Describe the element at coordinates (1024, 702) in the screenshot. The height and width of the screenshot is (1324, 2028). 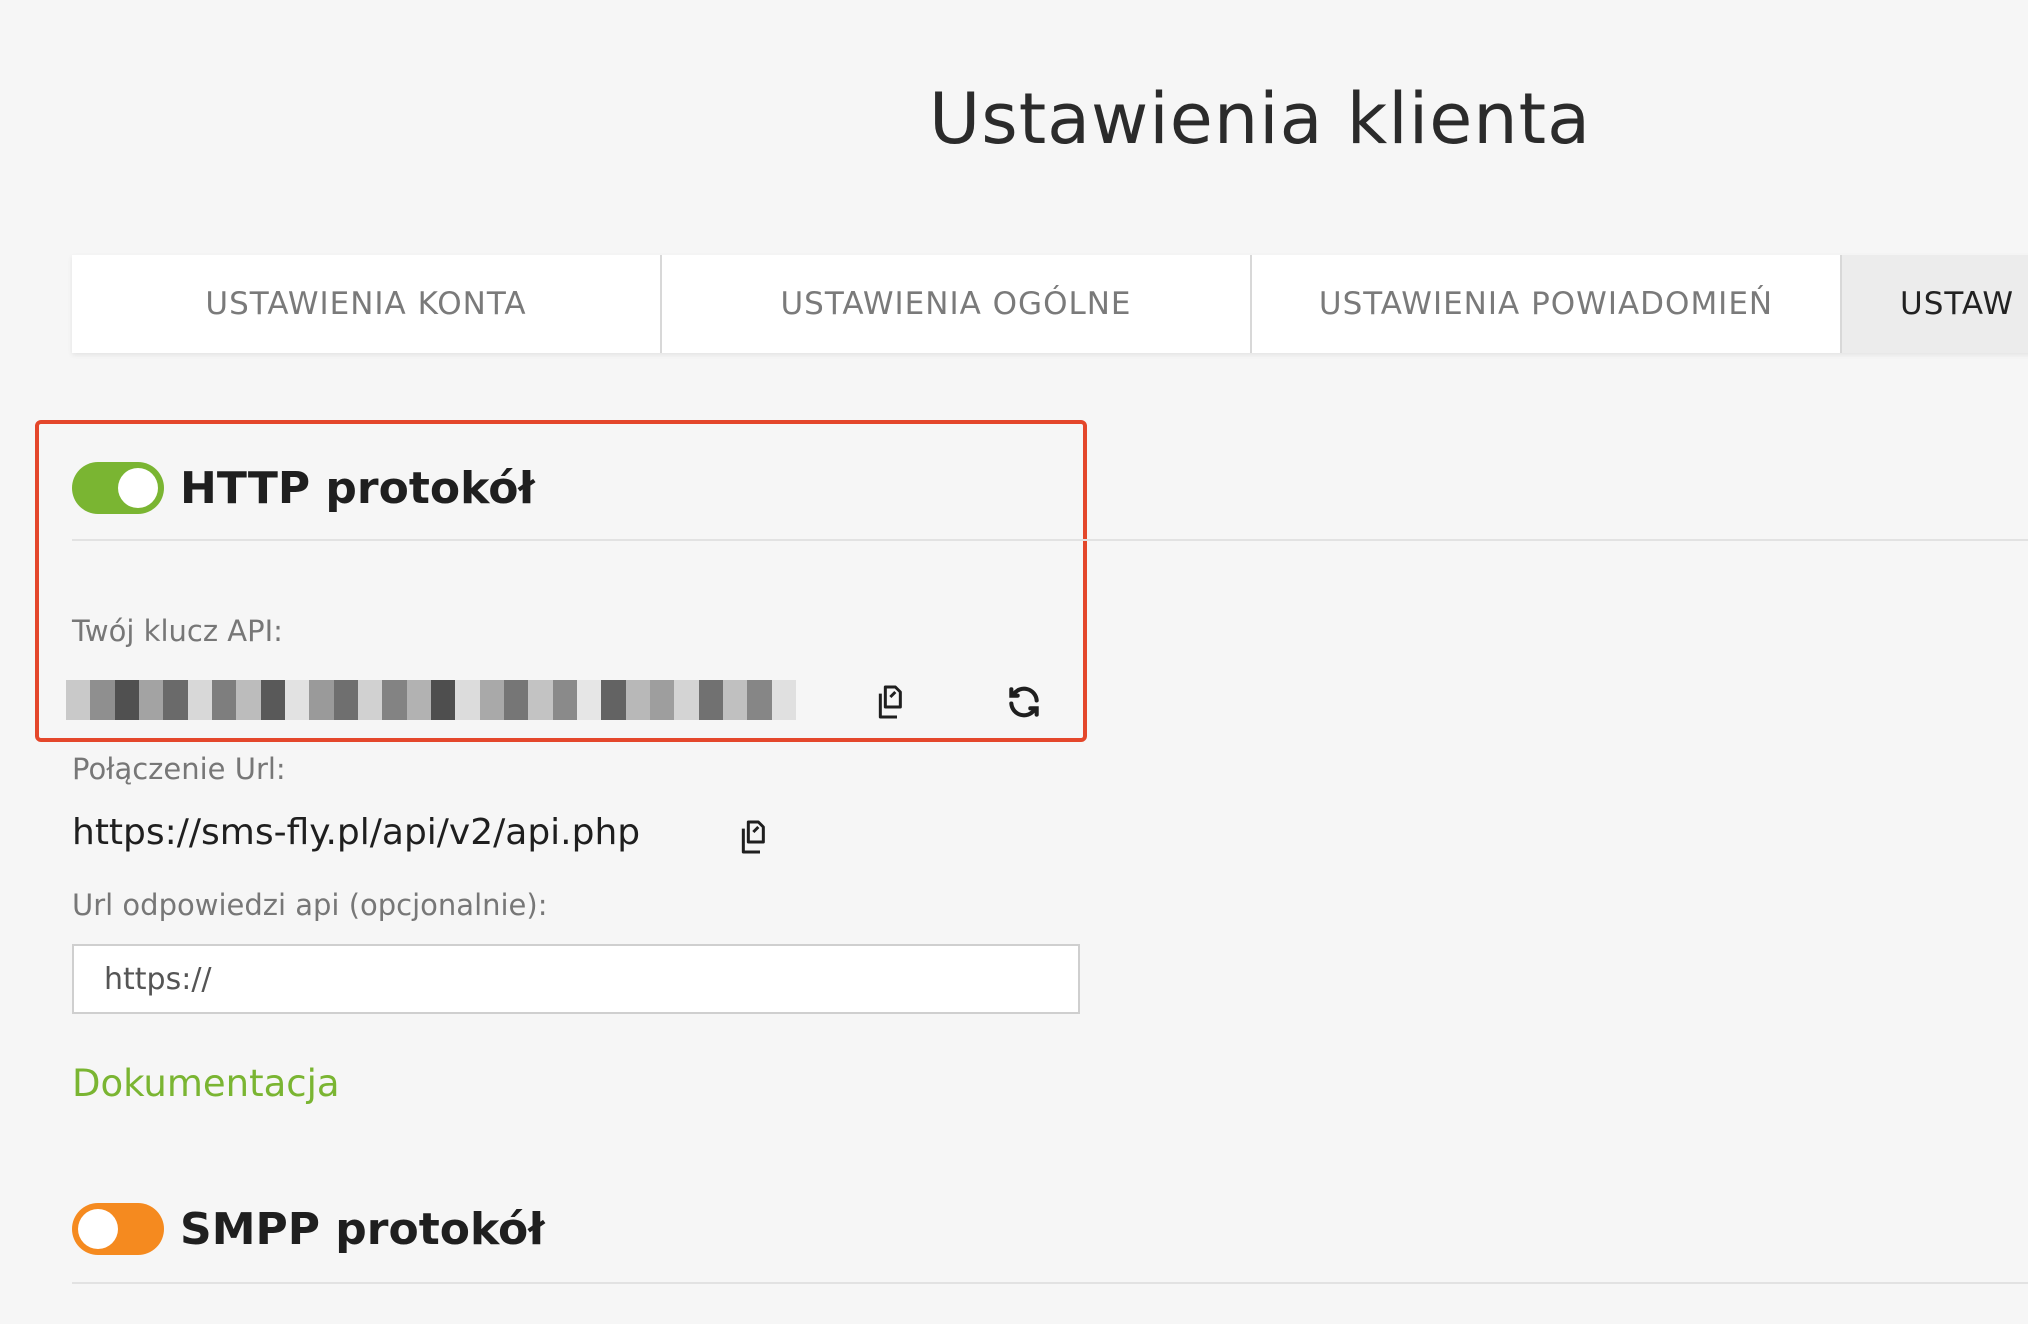
I see `refresh-icon` at that location.